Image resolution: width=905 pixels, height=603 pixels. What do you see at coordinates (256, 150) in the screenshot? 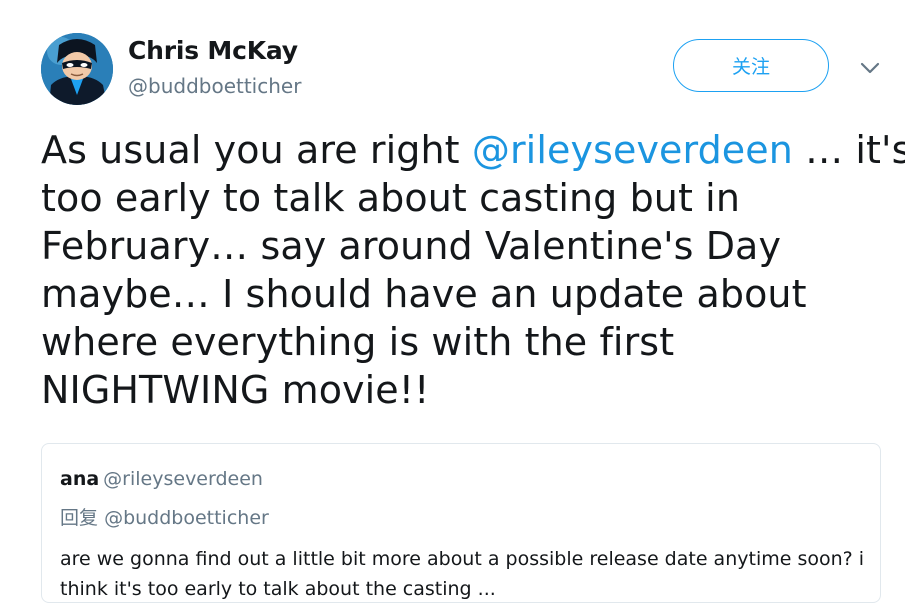
I see `tweet-text-segment: As usual you are right` at bounding box center [256, 150].